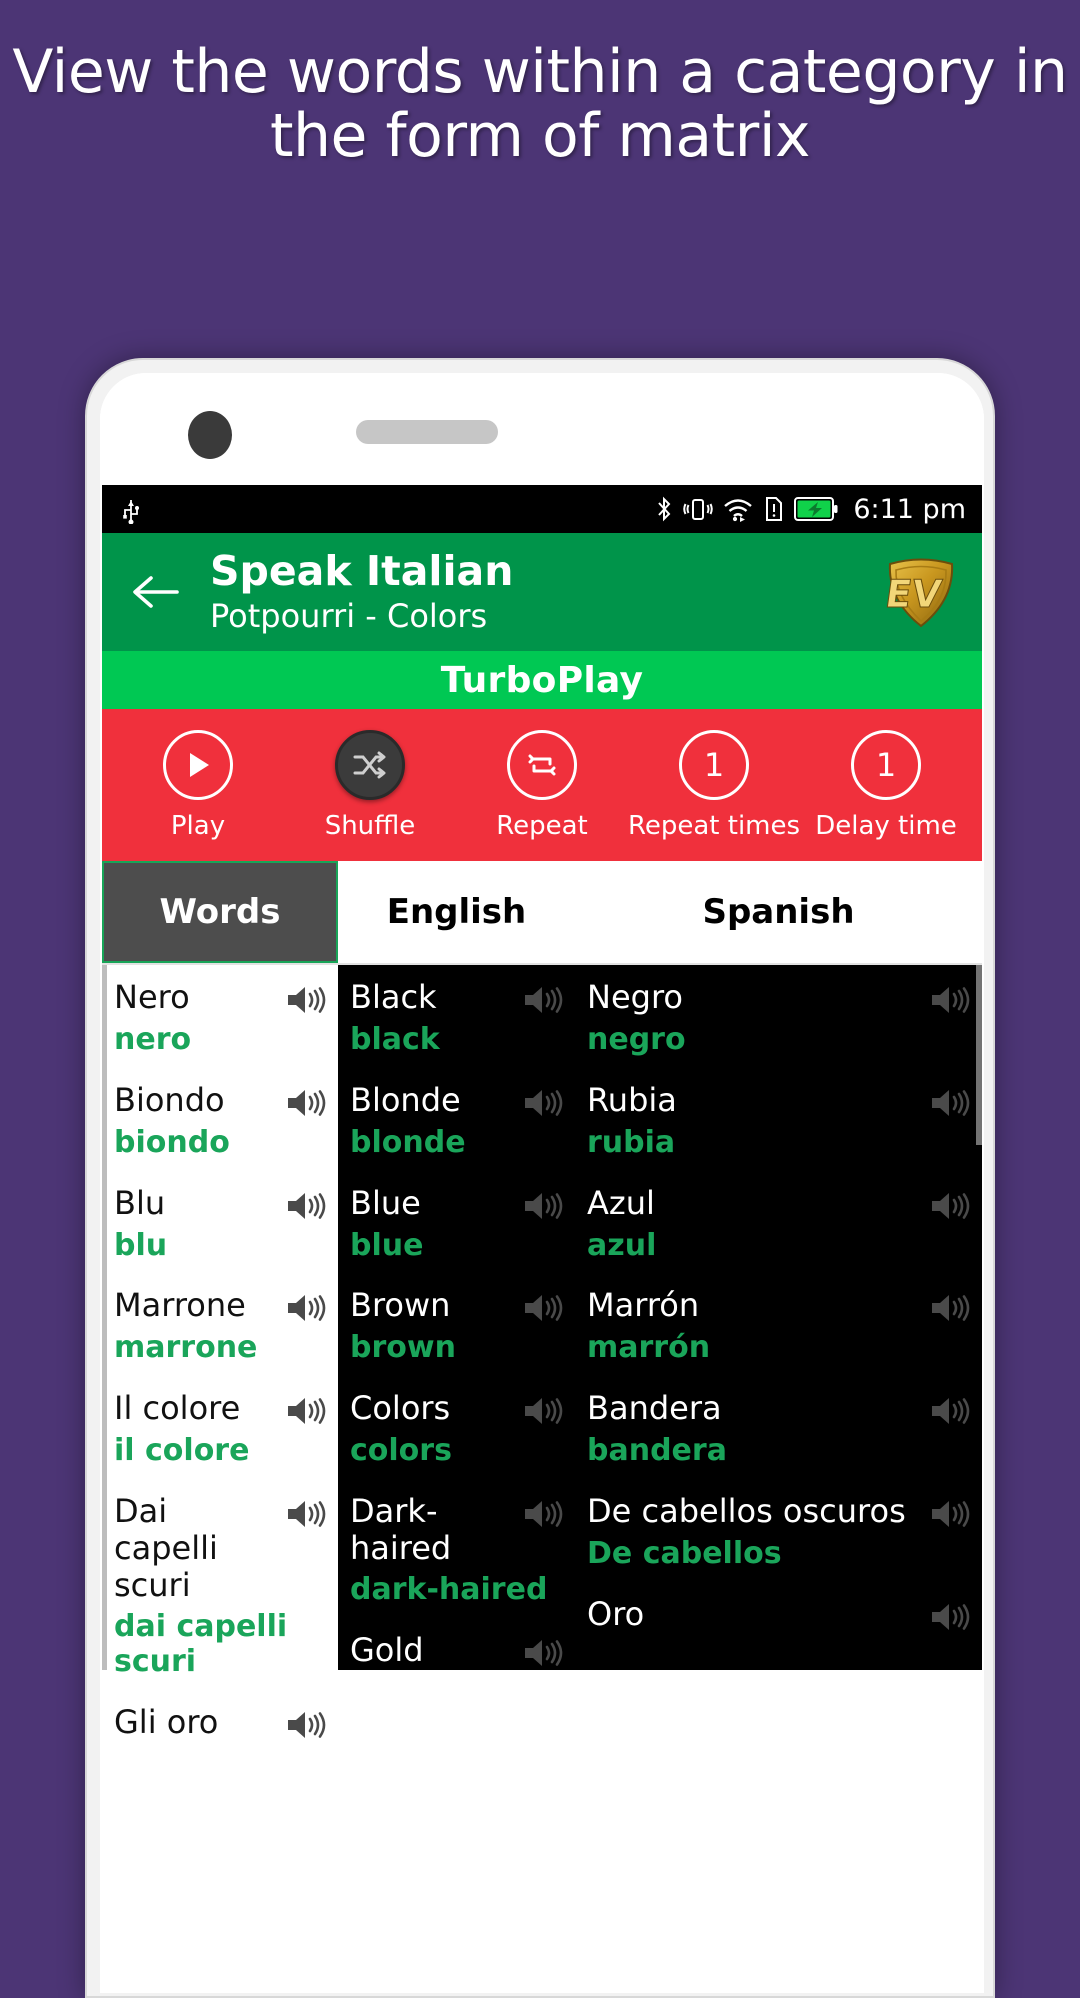 The width and height of the screenshot is (1080, 1998). What do you see at coordinates (456, 1016) in the screenshot?
I see `matrix-cell: Black black` at bounding box center [456, 1016].